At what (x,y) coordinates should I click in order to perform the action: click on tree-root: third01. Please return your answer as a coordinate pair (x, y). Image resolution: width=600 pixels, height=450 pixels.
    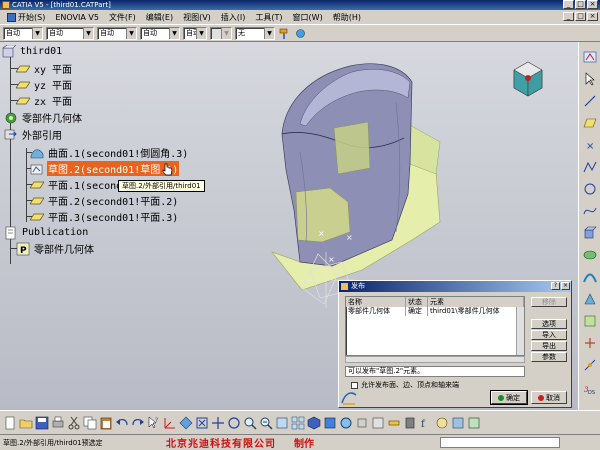
    Looking at the image, I should click on (32, 51).